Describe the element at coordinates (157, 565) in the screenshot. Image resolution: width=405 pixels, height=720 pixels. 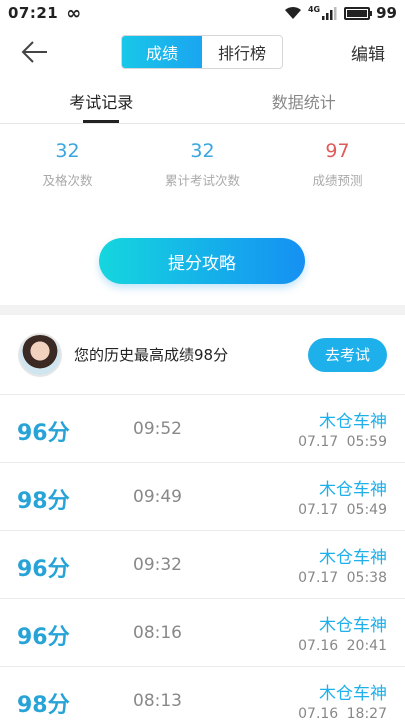
I see `record-duration: 09:32` at that location.